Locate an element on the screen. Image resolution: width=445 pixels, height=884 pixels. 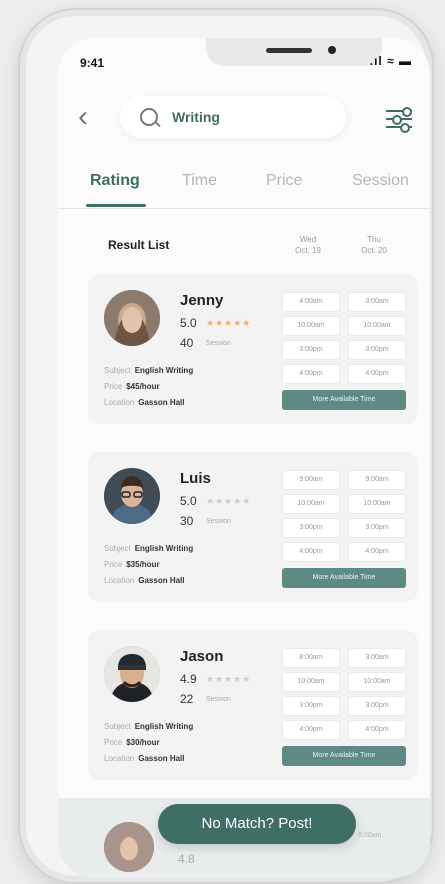
peek-slot: 8:00am is located at coordinates (370, 835).